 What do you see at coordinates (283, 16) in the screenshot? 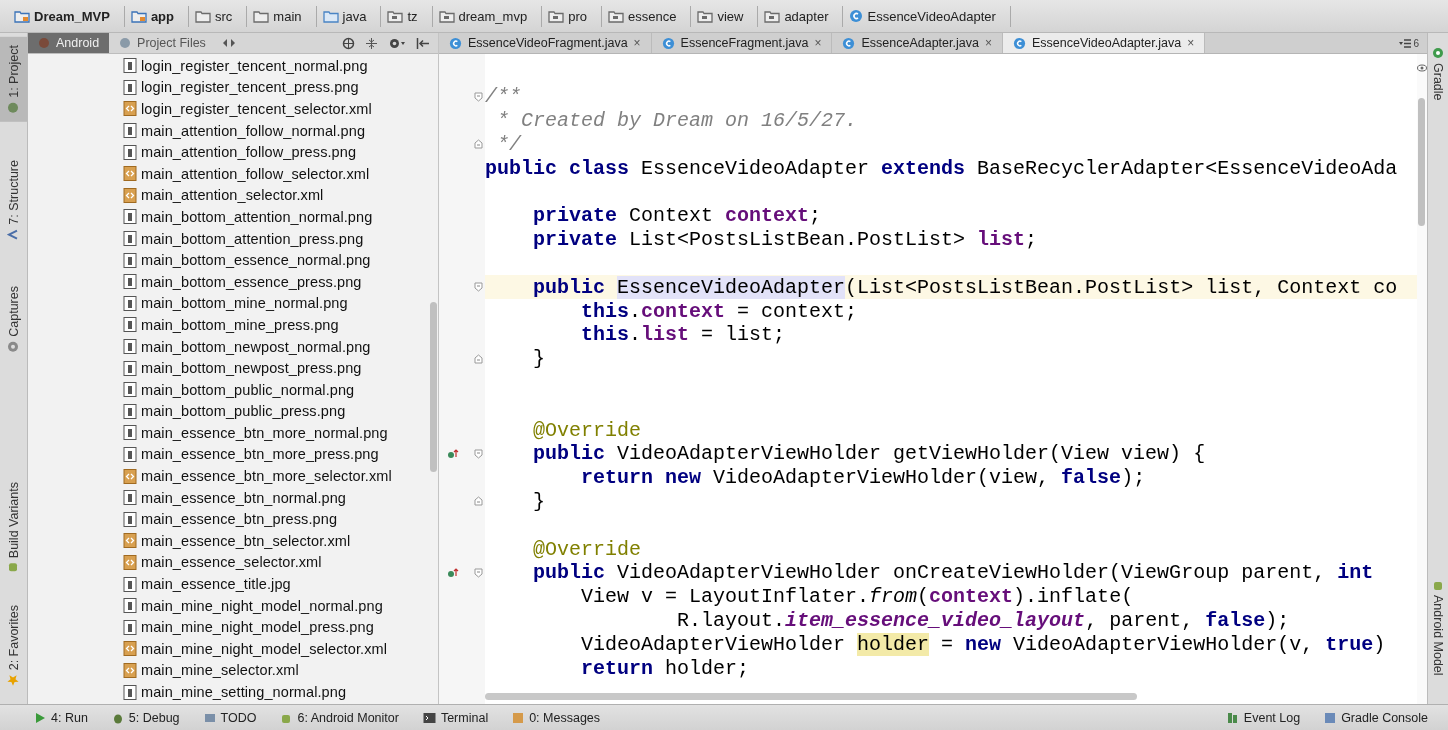
I see `breadcrumb-item: main` at bounding box center [283, 16].